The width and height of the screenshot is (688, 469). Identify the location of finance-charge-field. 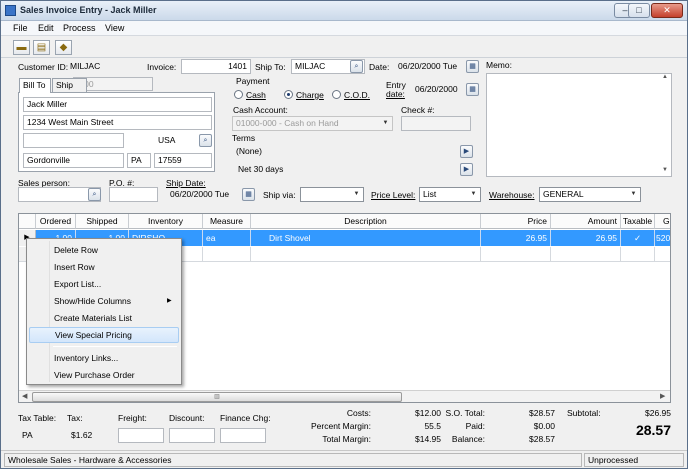
(243, 435).